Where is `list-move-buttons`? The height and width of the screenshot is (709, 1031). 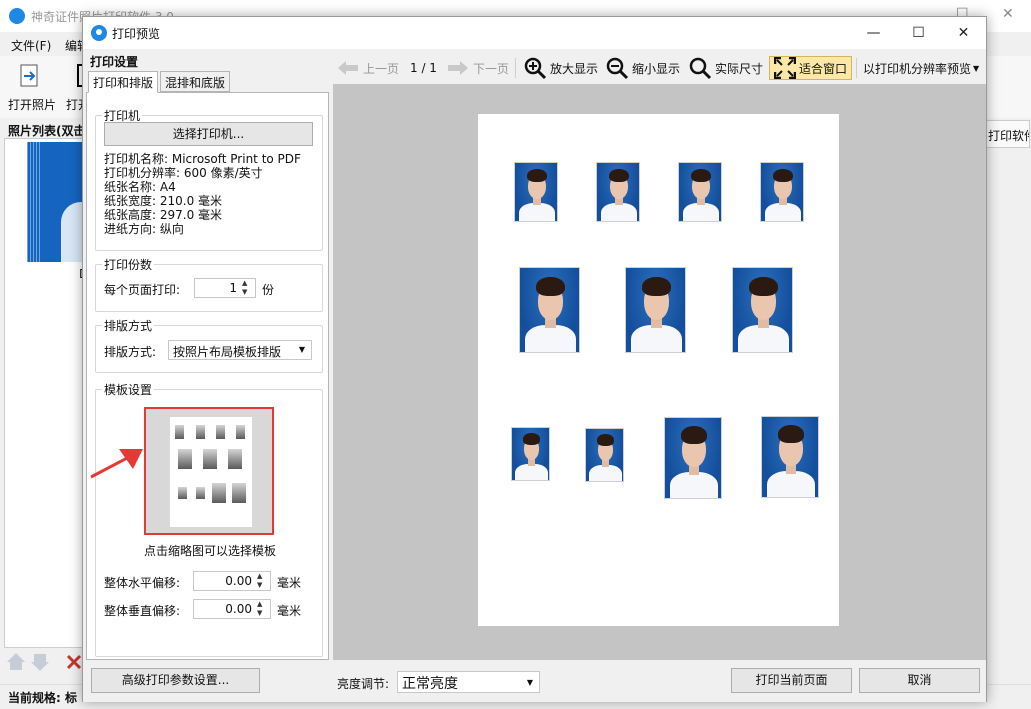
list-move-buttons is located at coordinates (46, 662).